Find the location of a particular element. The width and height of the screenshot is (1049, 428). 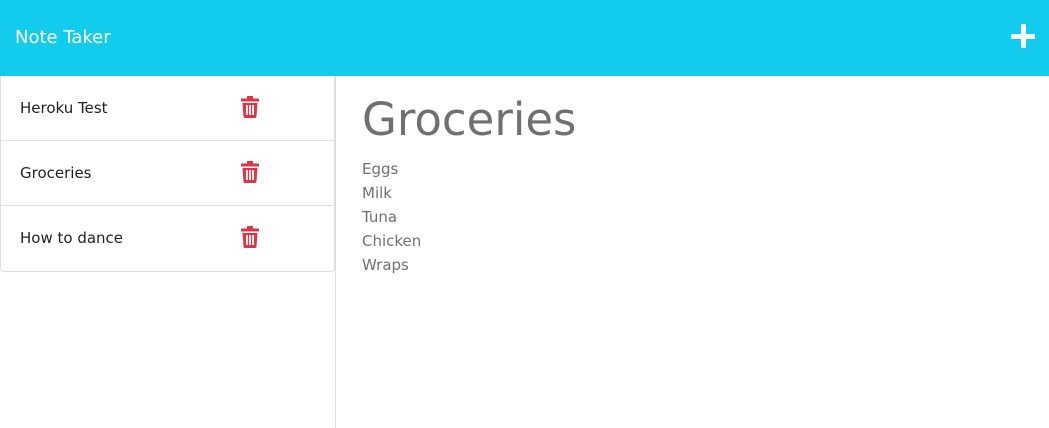

note-list-item-title: How to dance is located at coordinates (71, 238).